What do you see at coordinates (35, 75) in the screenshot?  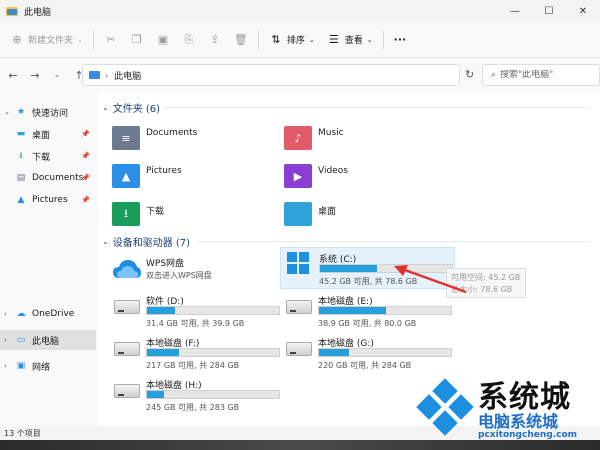 I see `forward-arrow-icon: →` at bounding box center [35, 75].